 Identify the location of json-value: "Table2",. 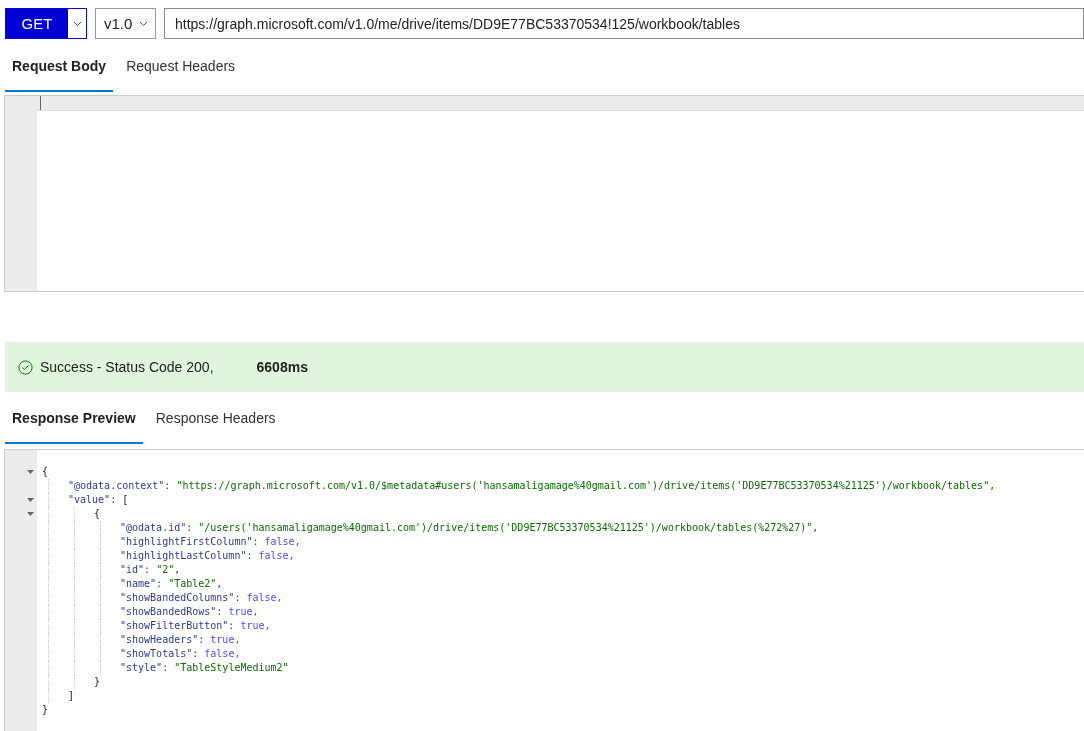
(195, 583).